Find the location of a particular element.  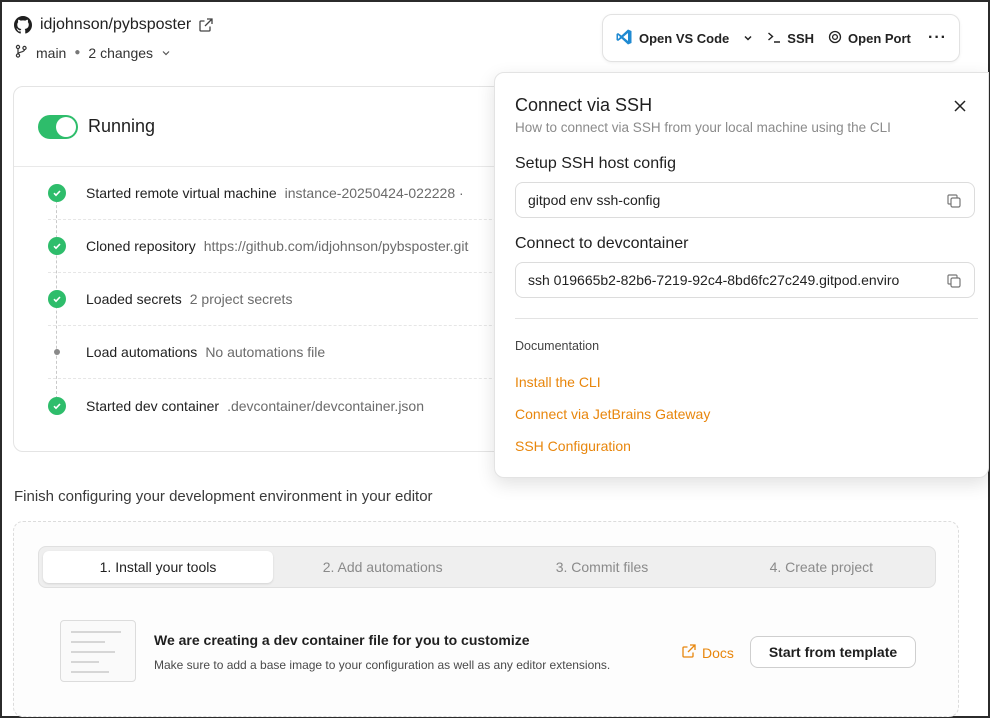

repo-name: idjohnson/pybsposter is located at coordinates (115, 25).